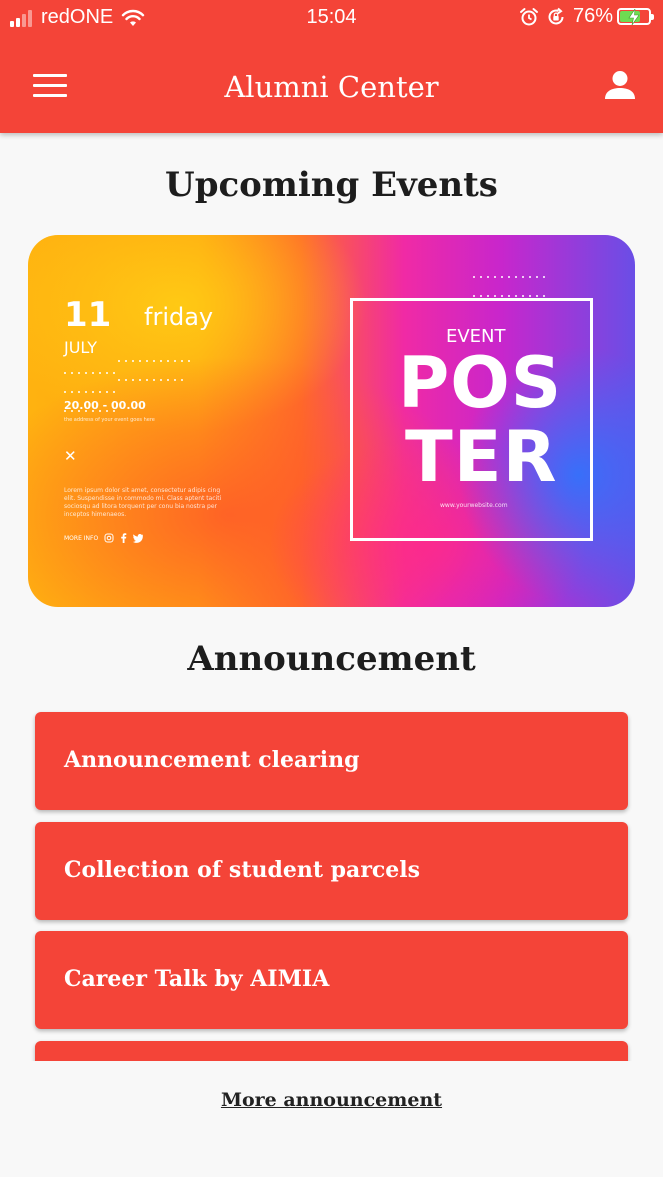  Describe the element at coordinates (620, 85) in the screenshot. I see `user-profile-icon` at that location.